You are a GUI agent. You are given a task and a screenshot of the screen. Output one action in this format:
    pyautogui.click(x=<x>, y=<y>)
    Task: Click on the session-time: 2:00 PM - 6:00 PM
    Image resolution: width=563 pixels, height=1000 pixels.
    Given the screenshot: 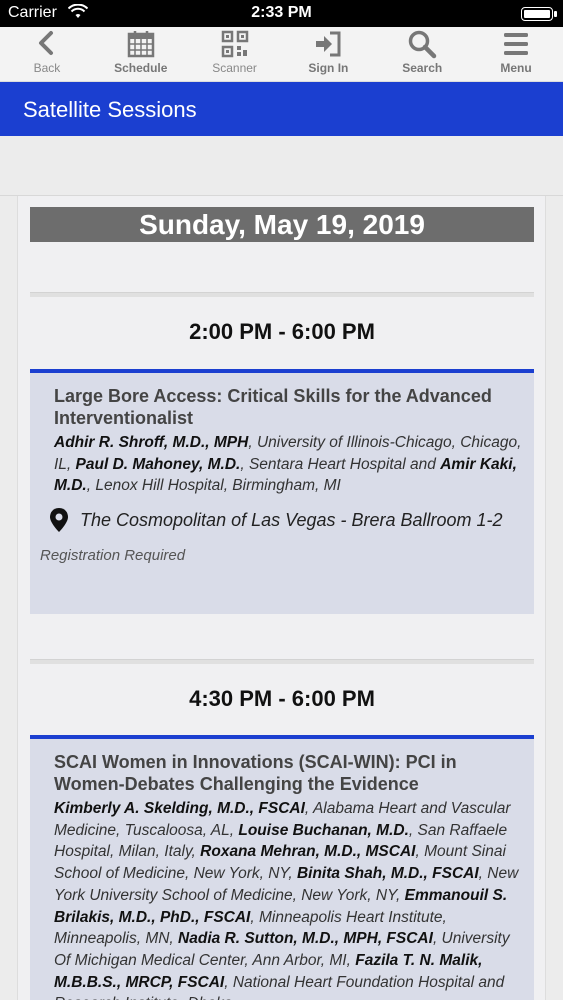 What is the action you would take?
    pyautogui.click(x=282, y=331)
    